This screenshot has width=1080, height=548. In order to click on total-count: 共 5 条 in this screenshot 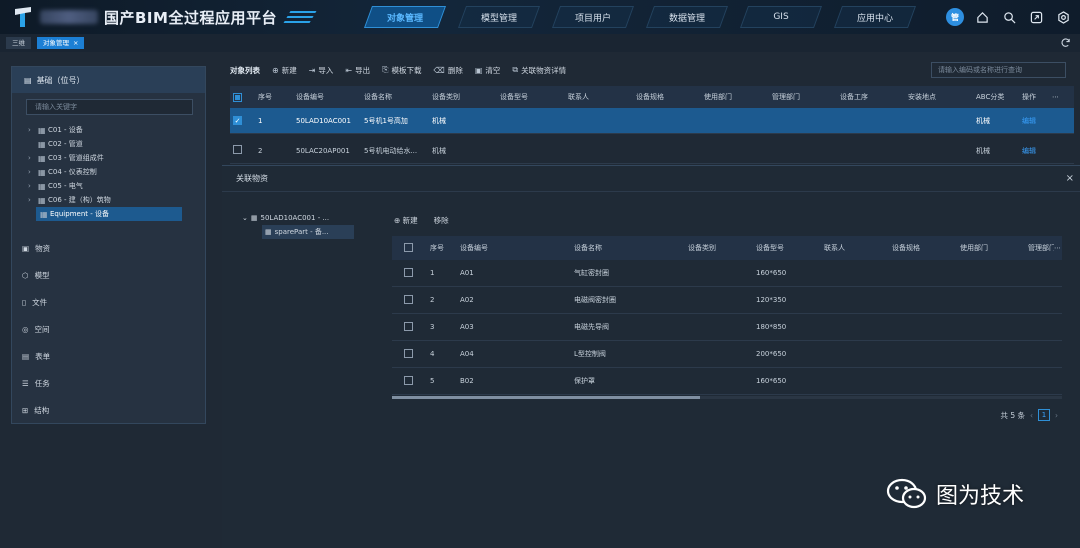, I will do `click(1012, 415)`.